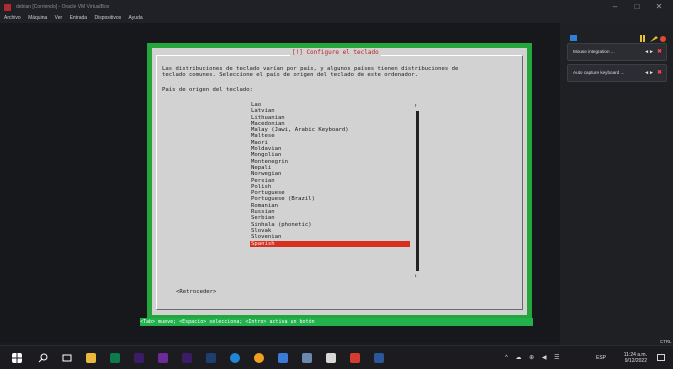 This screenshot has width=673, height=369. I want to click on menu-dispositivos: Dispositivos, so click(107, 18).